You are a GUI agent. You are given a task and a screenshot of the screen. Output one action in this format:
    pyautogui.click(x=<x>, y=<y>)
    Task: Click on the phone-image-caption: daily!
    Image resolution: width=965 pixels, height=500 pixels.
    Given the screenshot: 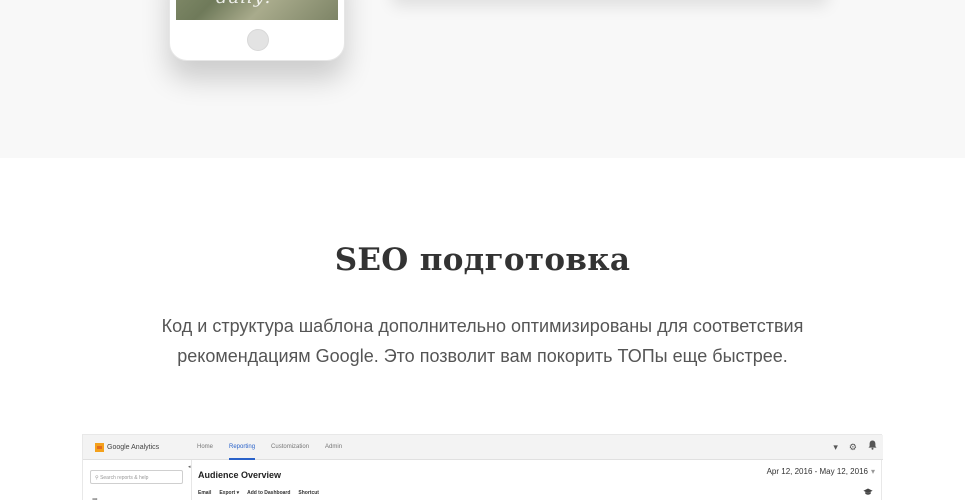 What is the action you would take?
    pyautogui.click(x=244, y=4)
    